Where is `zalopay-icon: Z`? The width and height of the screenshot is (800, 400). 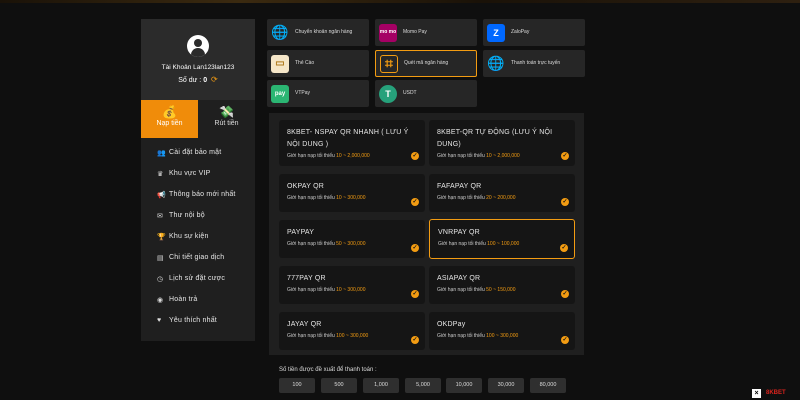 zalopay-icon: Z is located at coordinates (496, 32).